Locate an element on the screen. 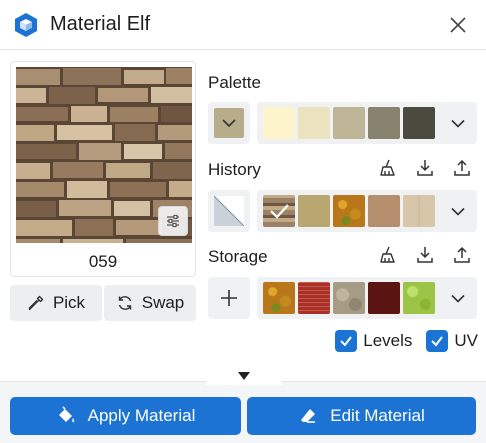 Image resolution: width=486 pixels, height=443 pixels. no-material-icon is located at coordinates (229, 211).